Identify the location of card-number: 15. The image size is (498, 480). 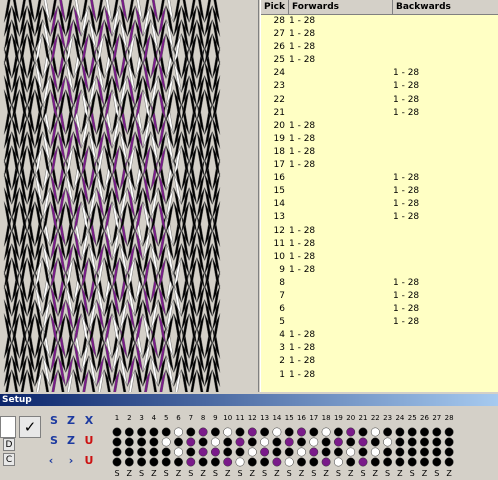
(289, 418).